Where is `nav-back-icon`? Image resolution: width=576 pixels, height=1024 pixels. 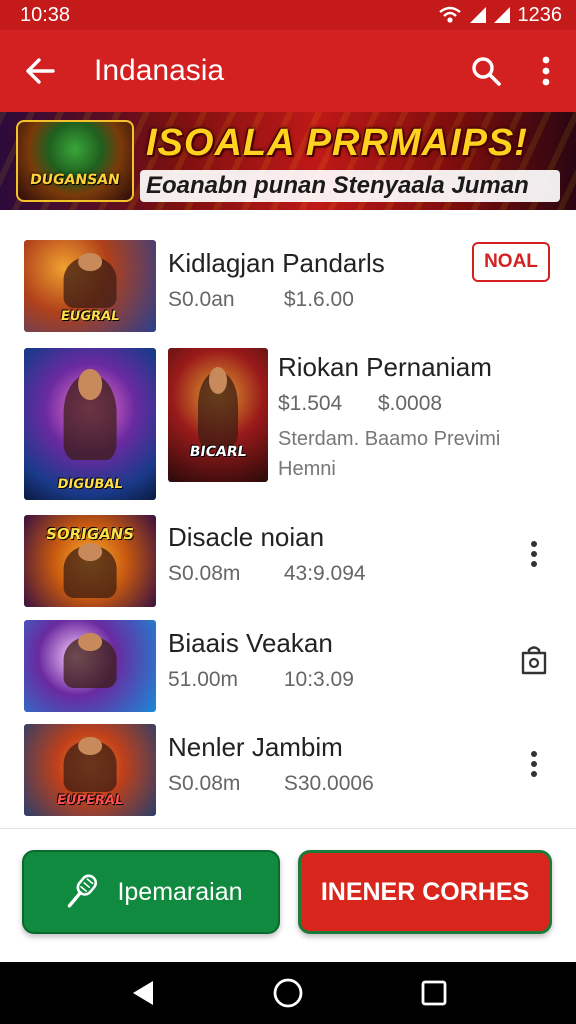
nav-back-icon is located at coordinates (142, 993).